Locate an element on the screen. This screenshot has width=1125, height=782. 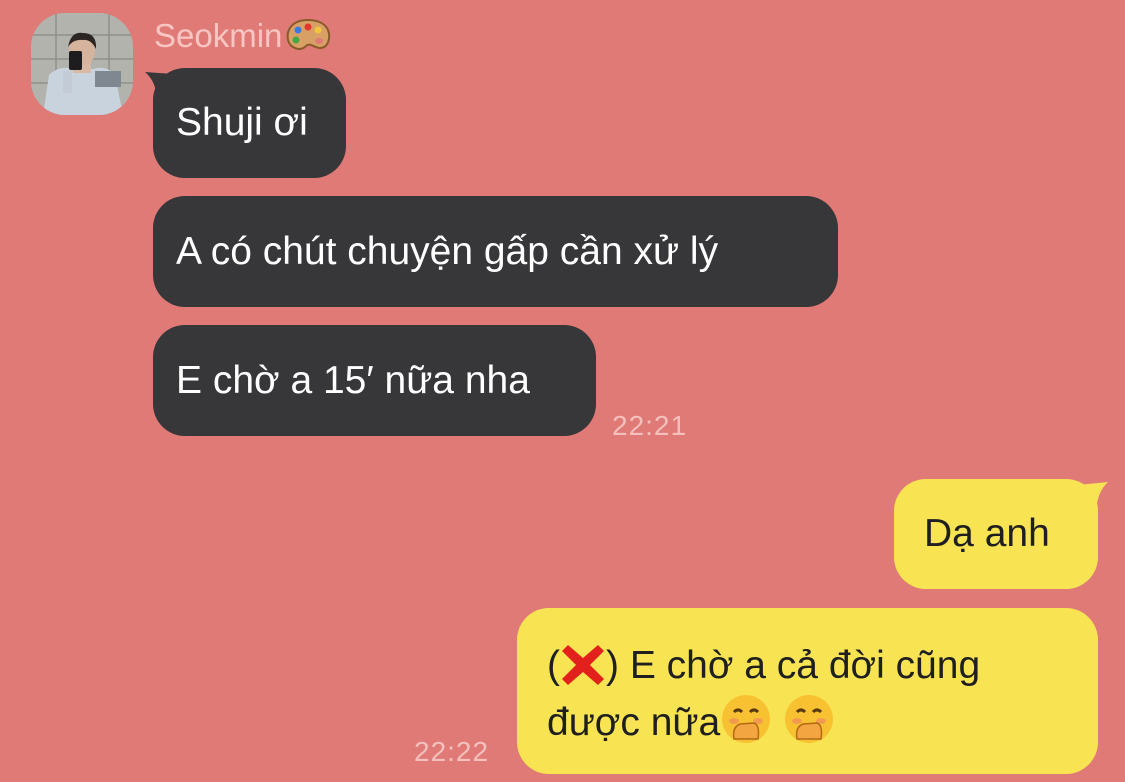
sender-name-text: Seokmin is located at coordinates (218, 35).